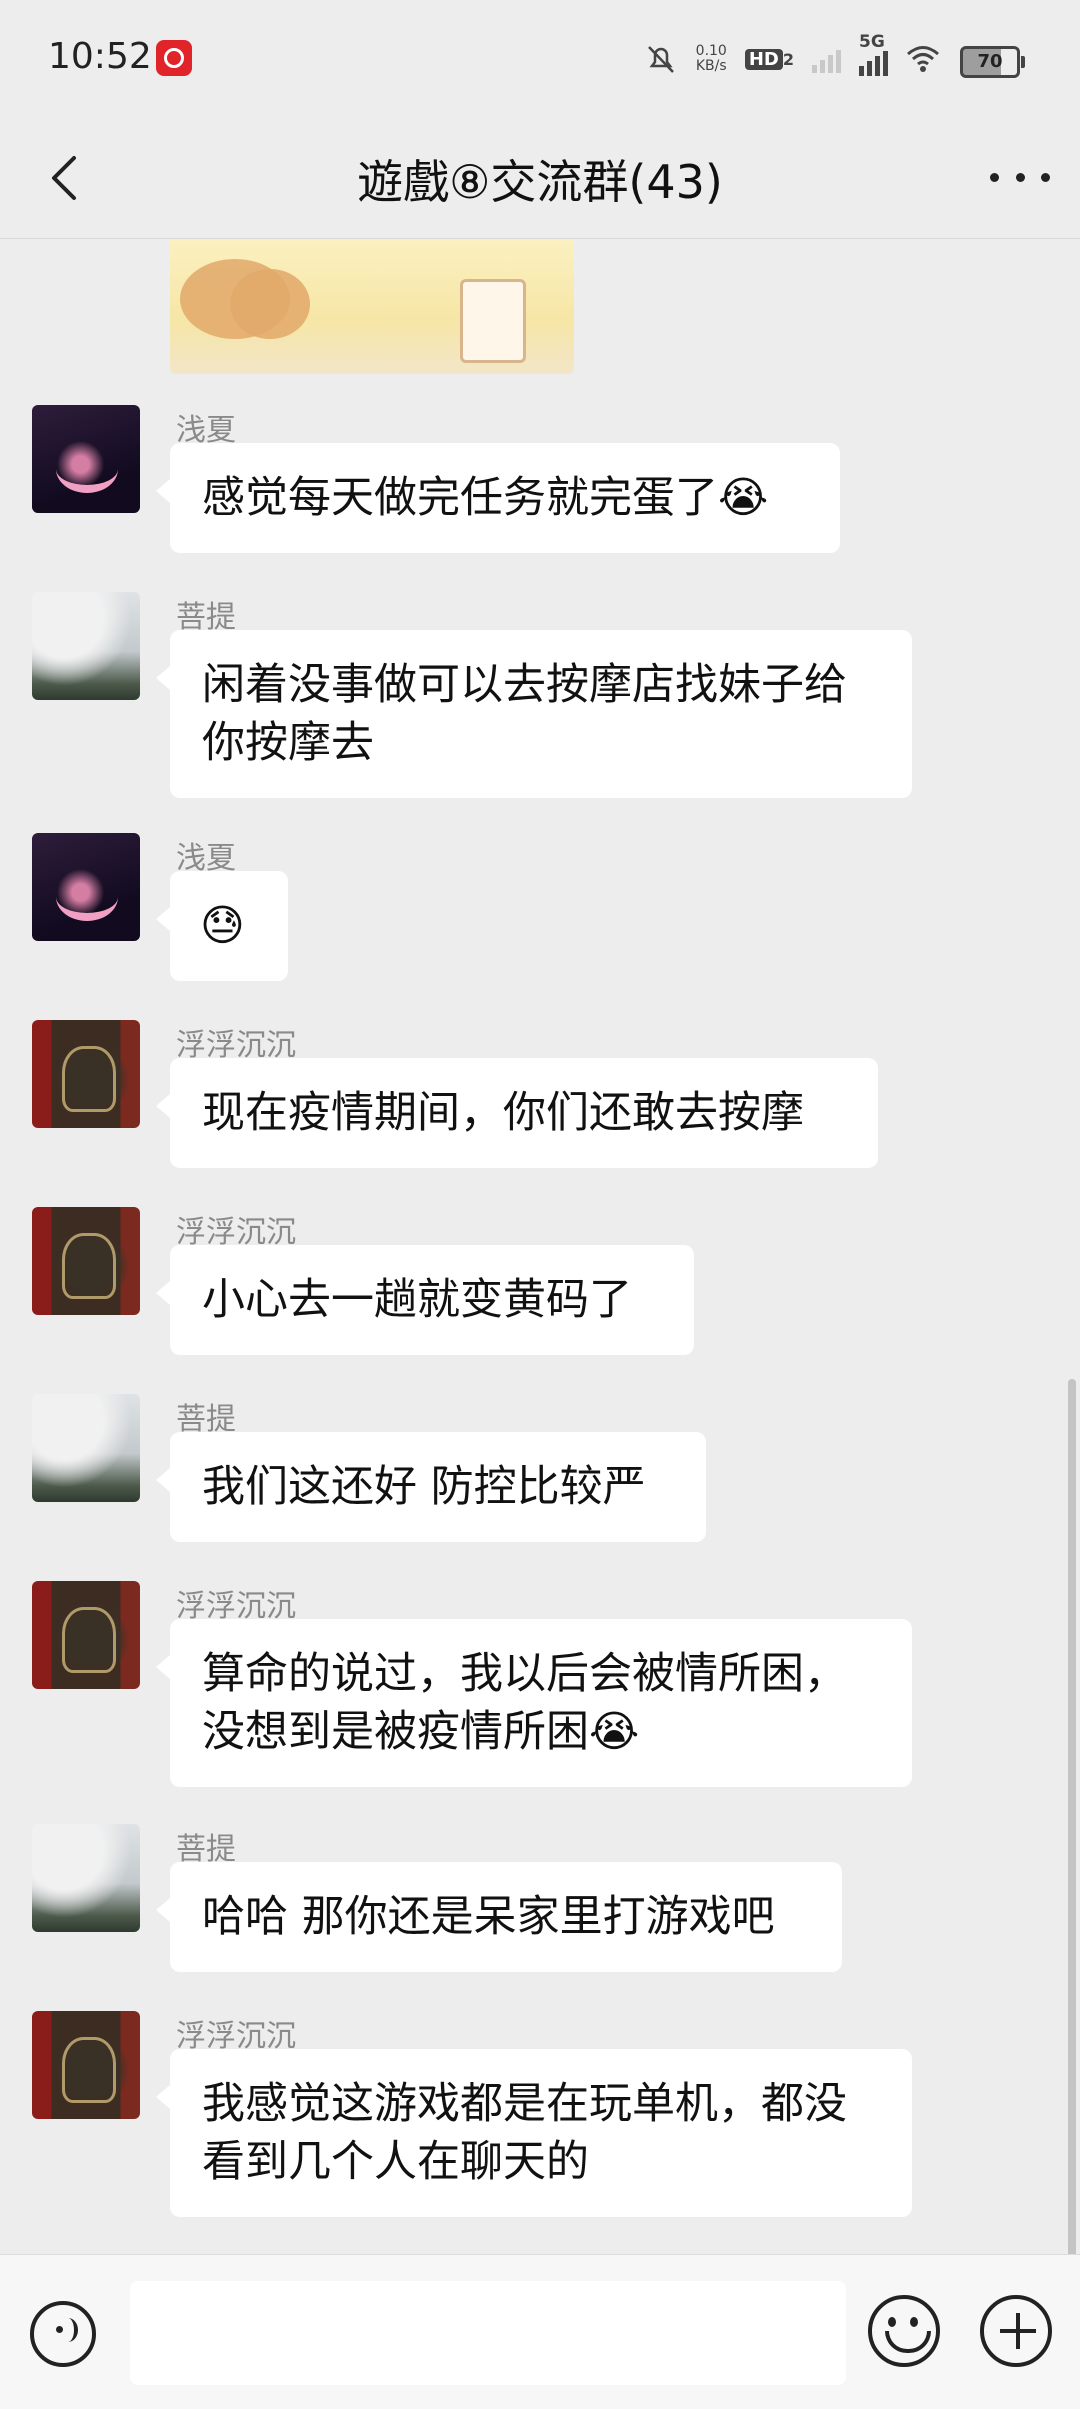 This screenshot has width=1080, height=2409. I want to click on signal-5g-icon: 5G, so click(873, 54).